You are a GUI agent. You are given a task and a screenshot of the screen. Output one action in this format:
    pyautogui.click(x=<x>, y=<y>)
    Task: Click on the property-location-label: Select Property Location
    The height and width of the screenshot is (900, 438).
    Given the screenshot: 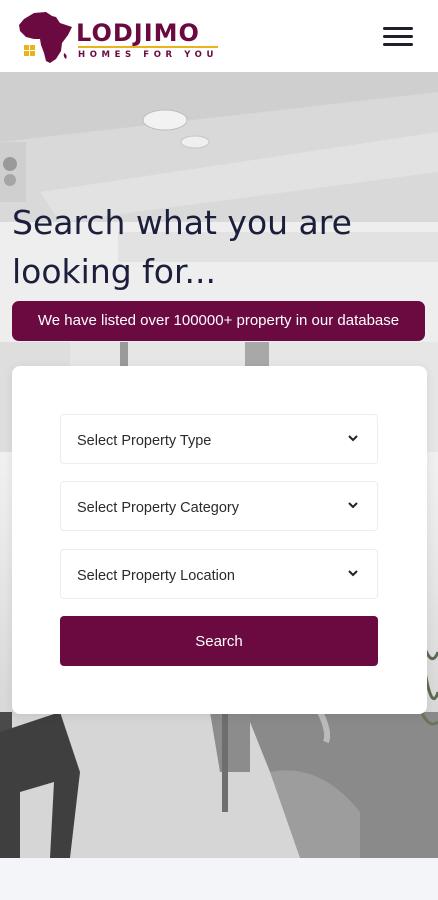 What is the action you would take?
    pyautogui.click(x=156, y=576)
    